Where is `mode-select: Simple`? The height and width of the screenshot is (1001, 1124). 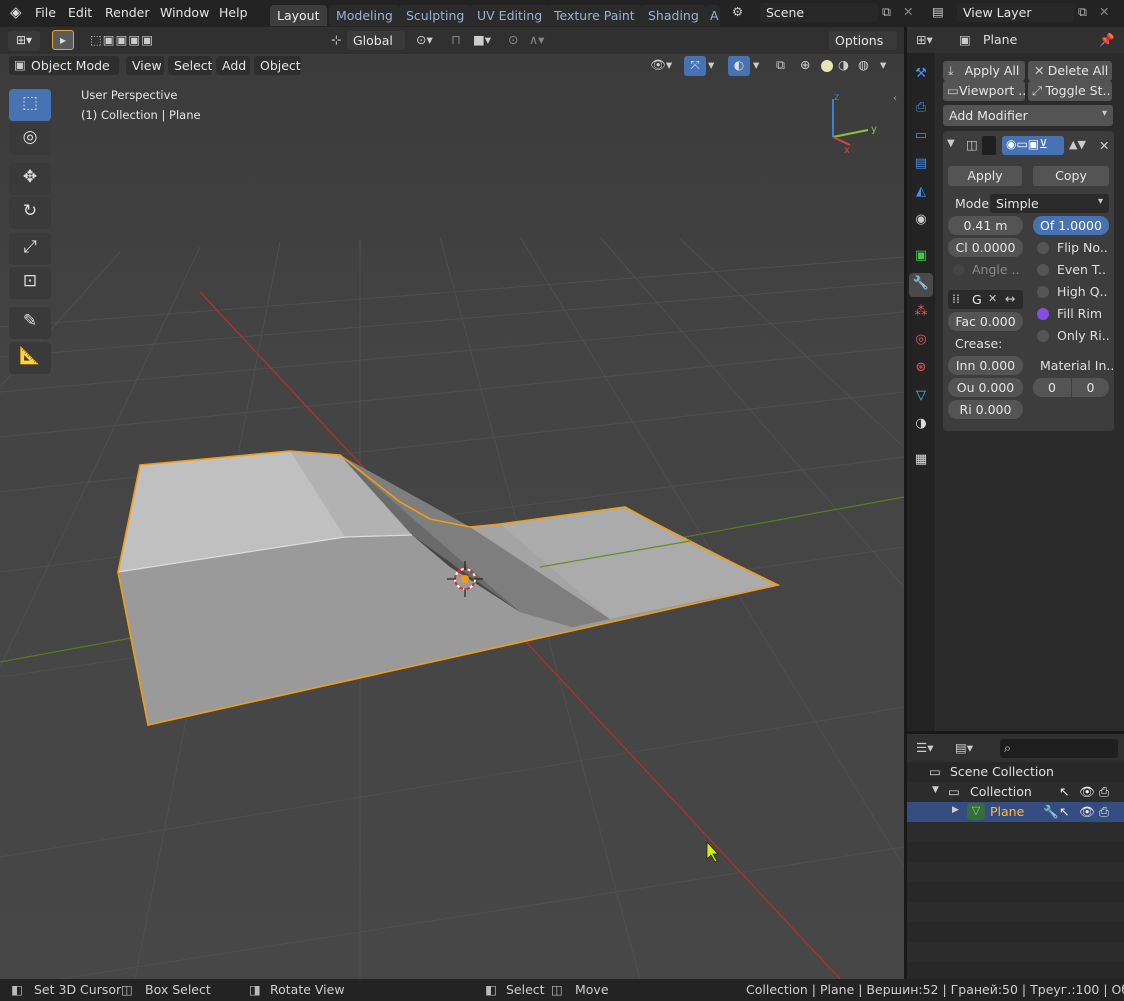 mode-select: Simple is located at coordinates (1049, 203).